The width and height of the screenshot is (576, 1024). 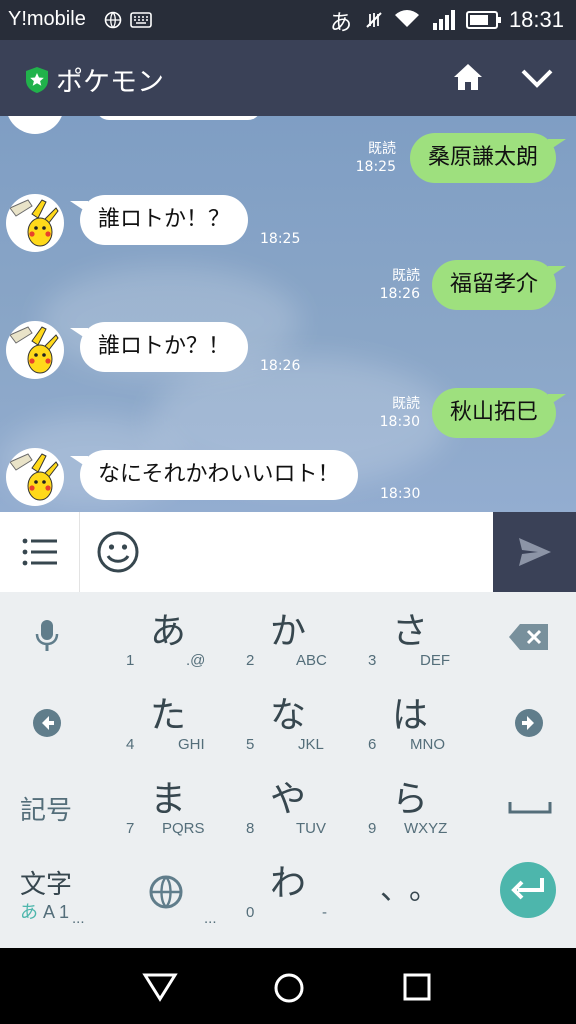 I want to click on space-icon, so click(x=530, y=808).